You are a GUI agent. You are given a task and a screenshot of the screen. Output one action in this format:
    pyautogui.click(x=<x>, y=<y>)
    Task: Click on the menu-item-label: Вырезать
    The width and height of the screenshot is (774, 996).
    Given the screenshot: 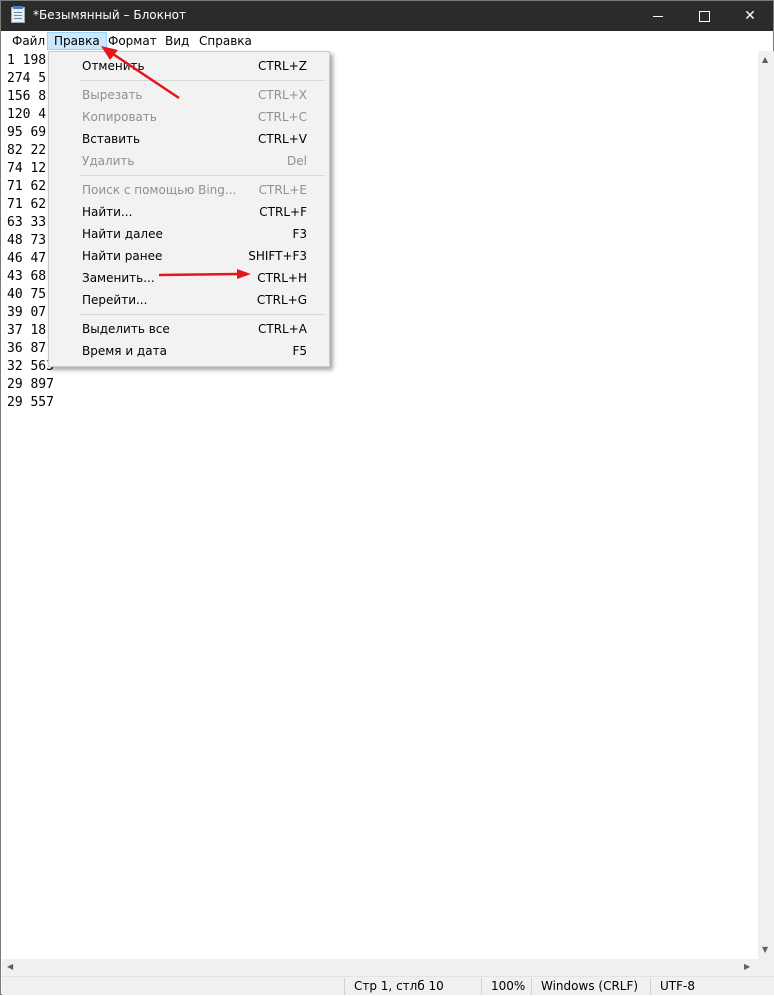 What is the action you would take?
    pyautogui.click(x=112, y=95)
    